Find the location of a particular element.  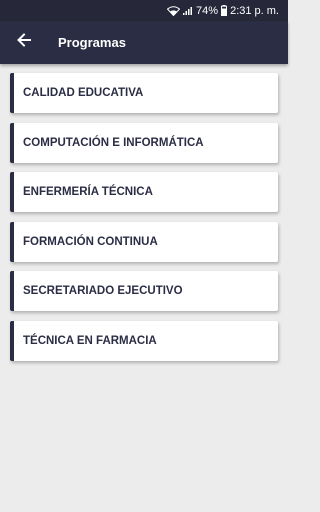

wifi-icon is located at coordinates (174, 10).